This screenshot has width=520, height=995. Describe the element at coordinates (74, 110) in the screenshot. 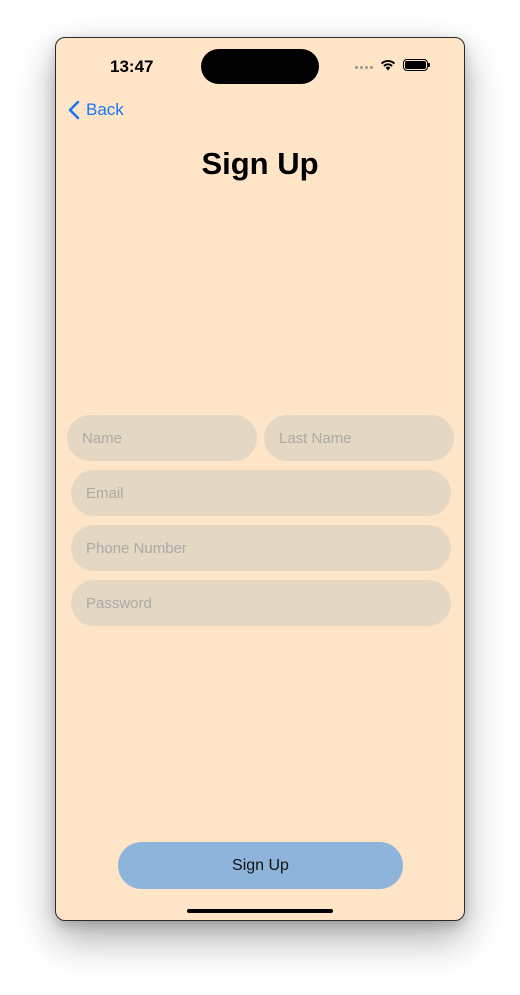

I see `chevron-left-icon` at that location.